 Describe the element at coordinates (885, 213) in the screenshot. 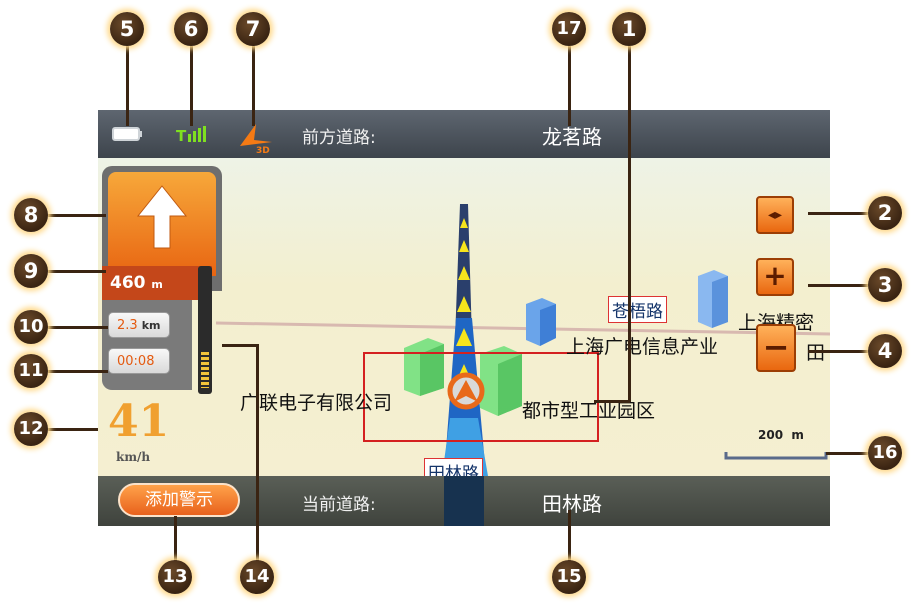

I see `callout-marker-2: 2` at that location.